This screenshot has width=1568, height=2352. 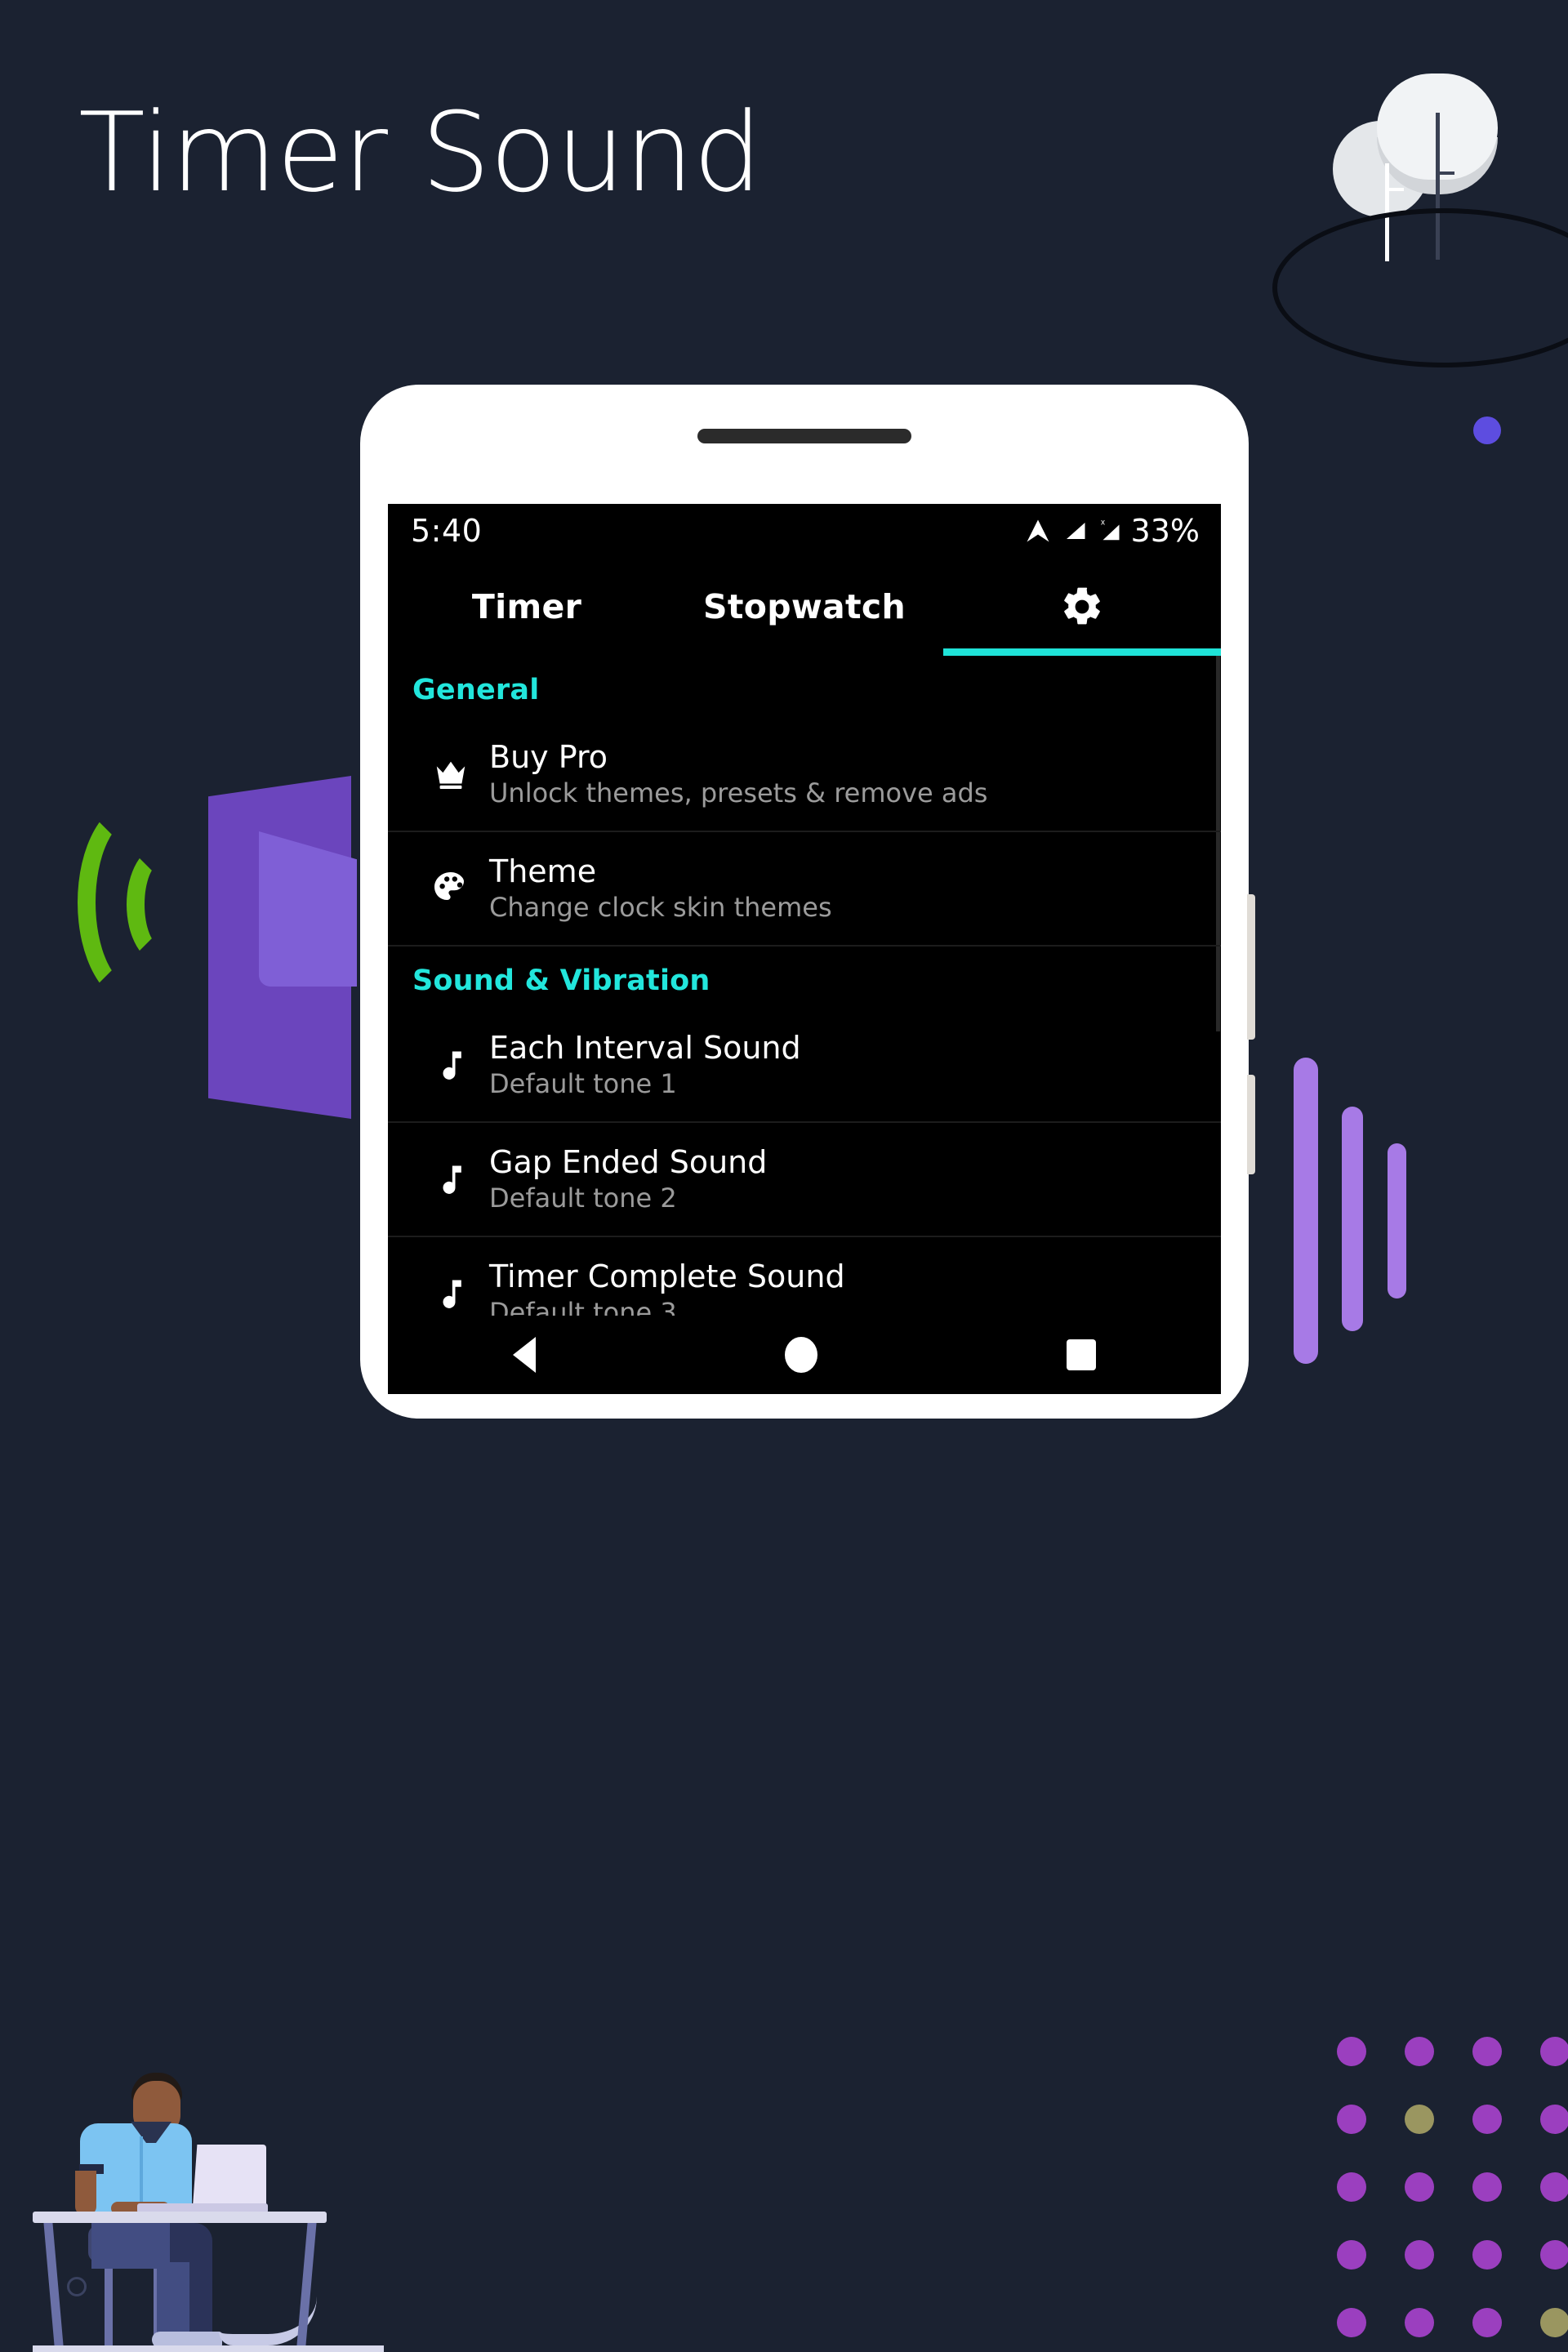 I want to click on signal-bars-icon, so click(x=1074, y=531).